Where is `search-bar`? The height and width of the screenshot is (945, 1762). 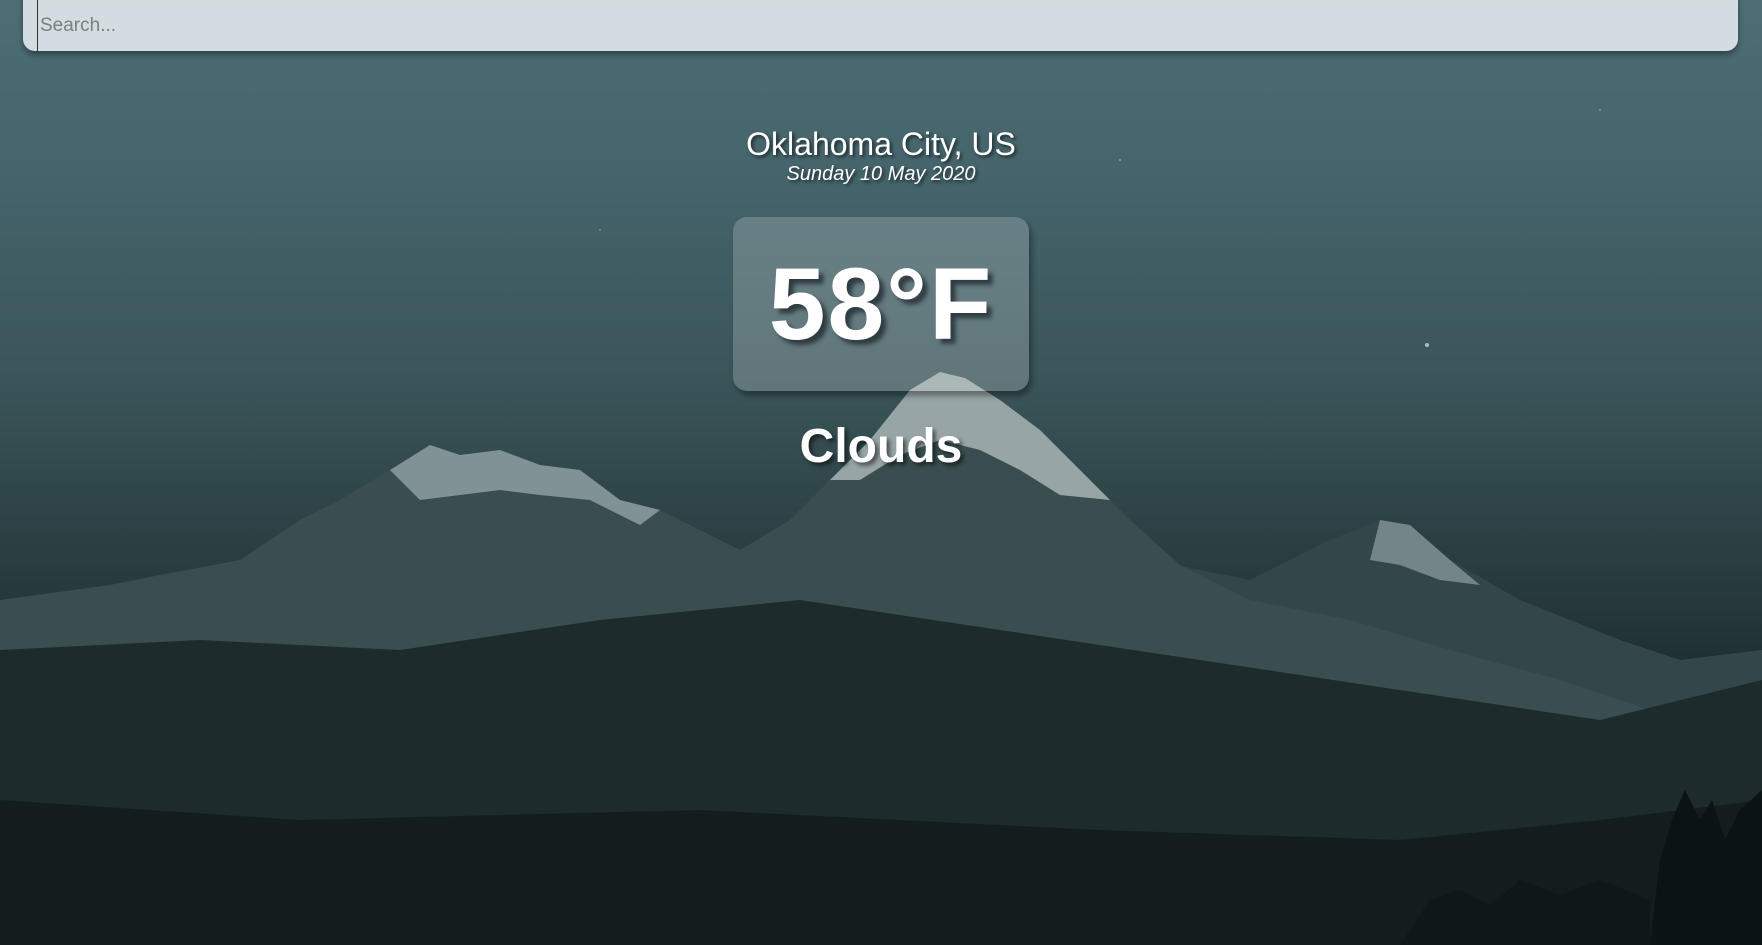 search-bar is located at coordinates (880, 26).